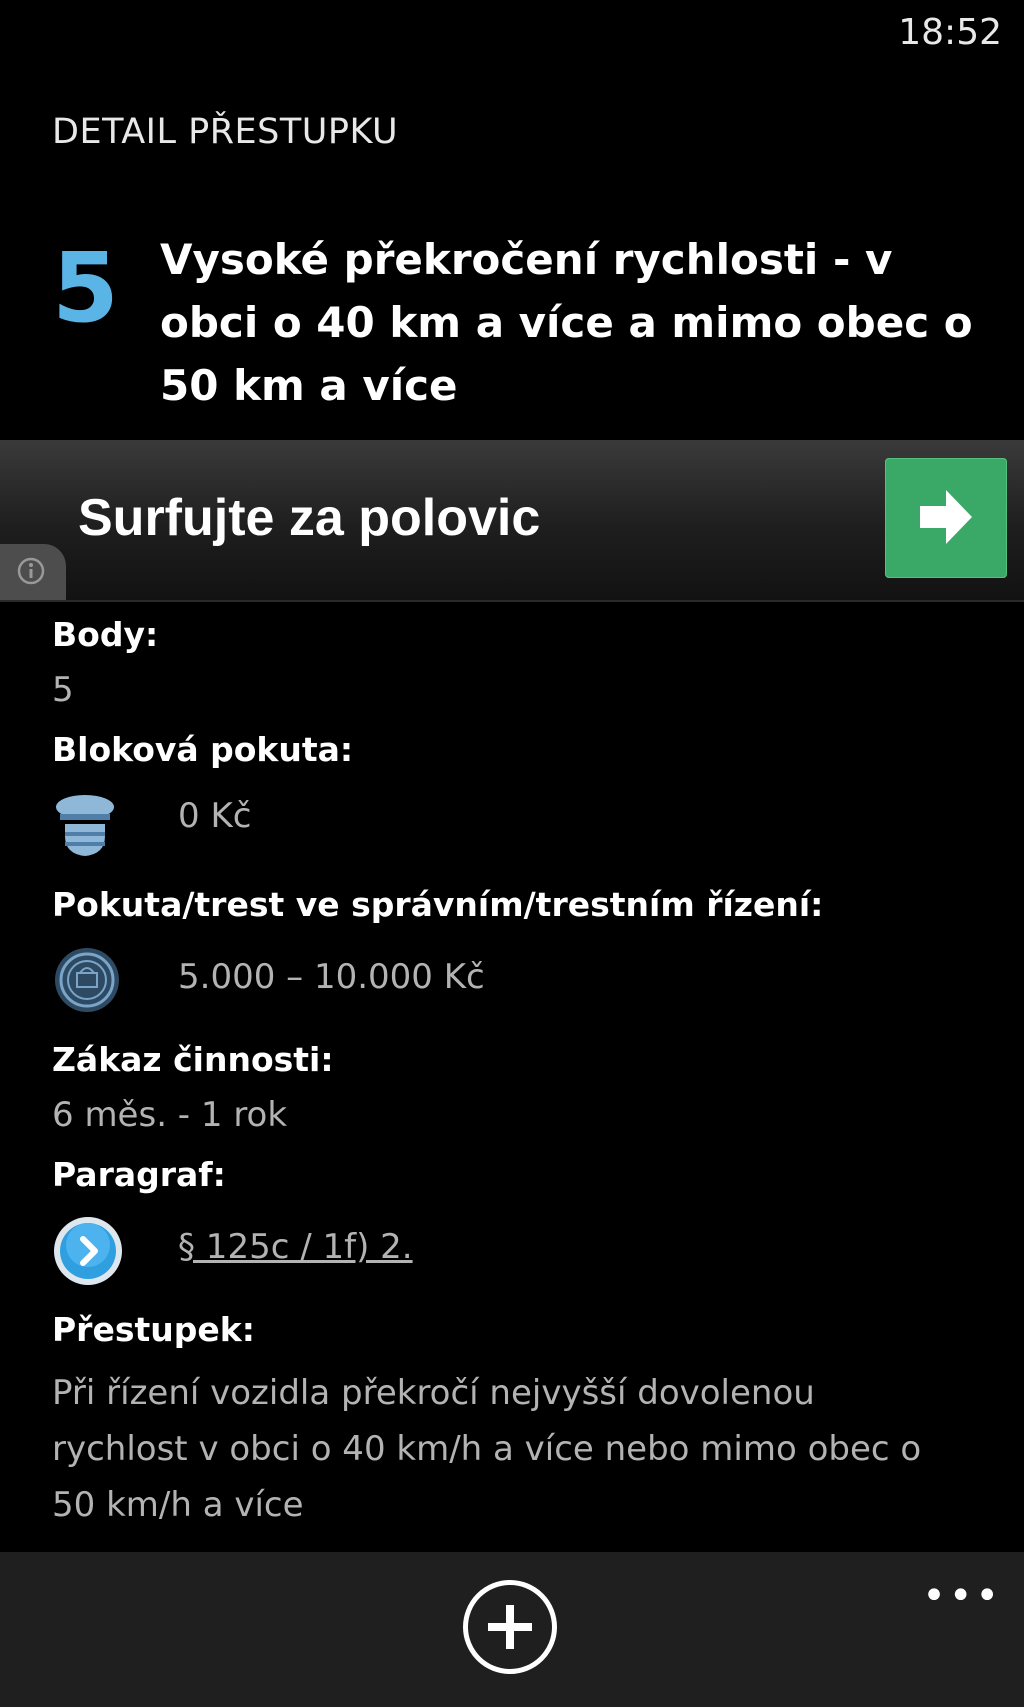 The height and width of the screenshot is (1707, 1024). I want to click on ban-label: Zákaz činnosti:, so click(193, 1059).